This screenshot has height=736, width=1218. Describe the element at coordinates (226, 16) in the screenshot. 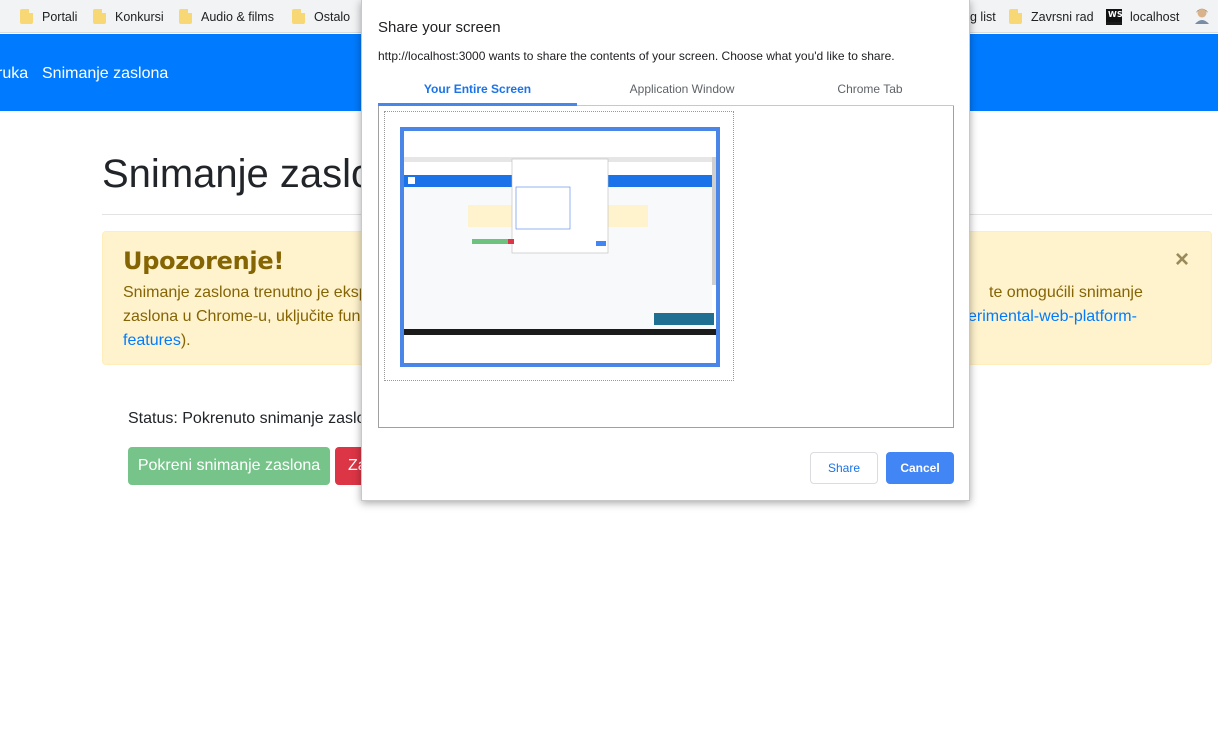

I see `bookmark-audio-films: Audio & films` at that location.